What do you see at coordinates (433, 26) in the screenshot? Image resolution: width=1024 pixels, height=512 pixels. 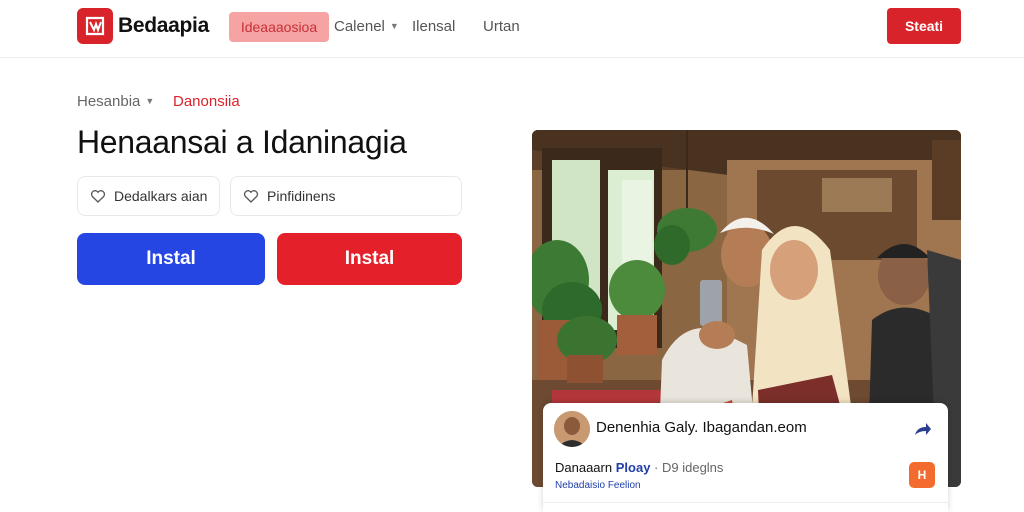 I see `nav-item-third: Ilensal` at bounding box center [433, 26].